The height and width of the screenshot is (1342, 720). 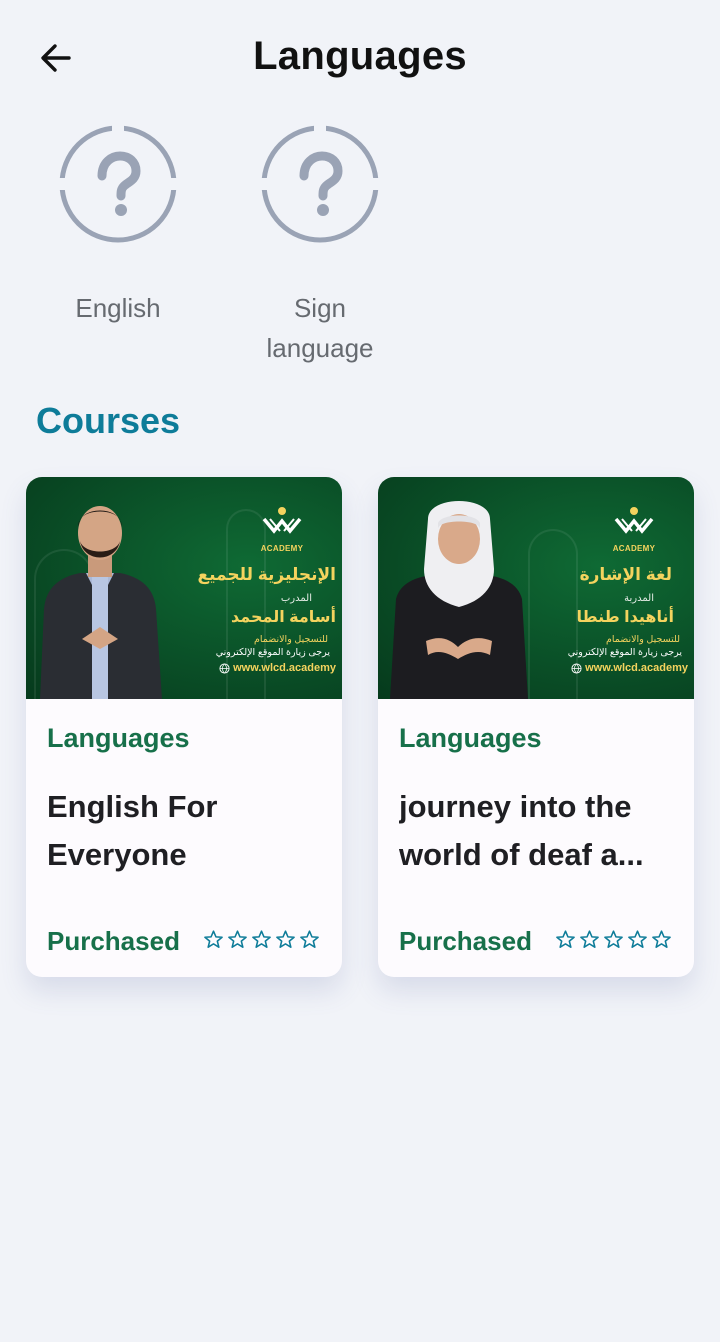 What do you see at coordinates (108, 420) in the screenshot?
I see `courses-heading: Courses` at bounding box center [108, 420].